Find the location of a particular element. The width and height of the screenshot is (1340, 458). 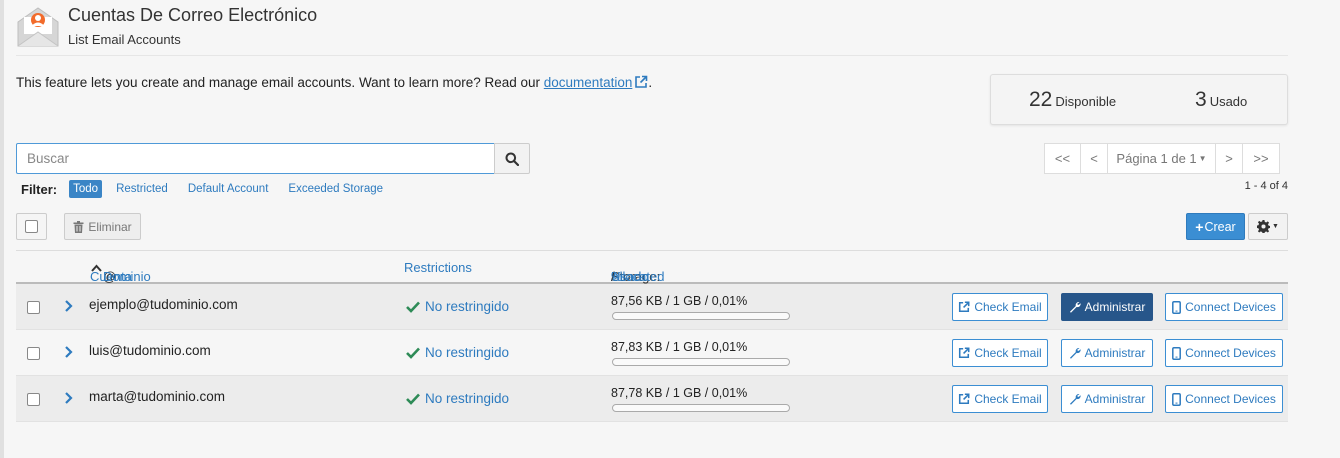

storage-text: 87,83 KB / 1 GB / 0,01% is located at coordinates (679, 347).